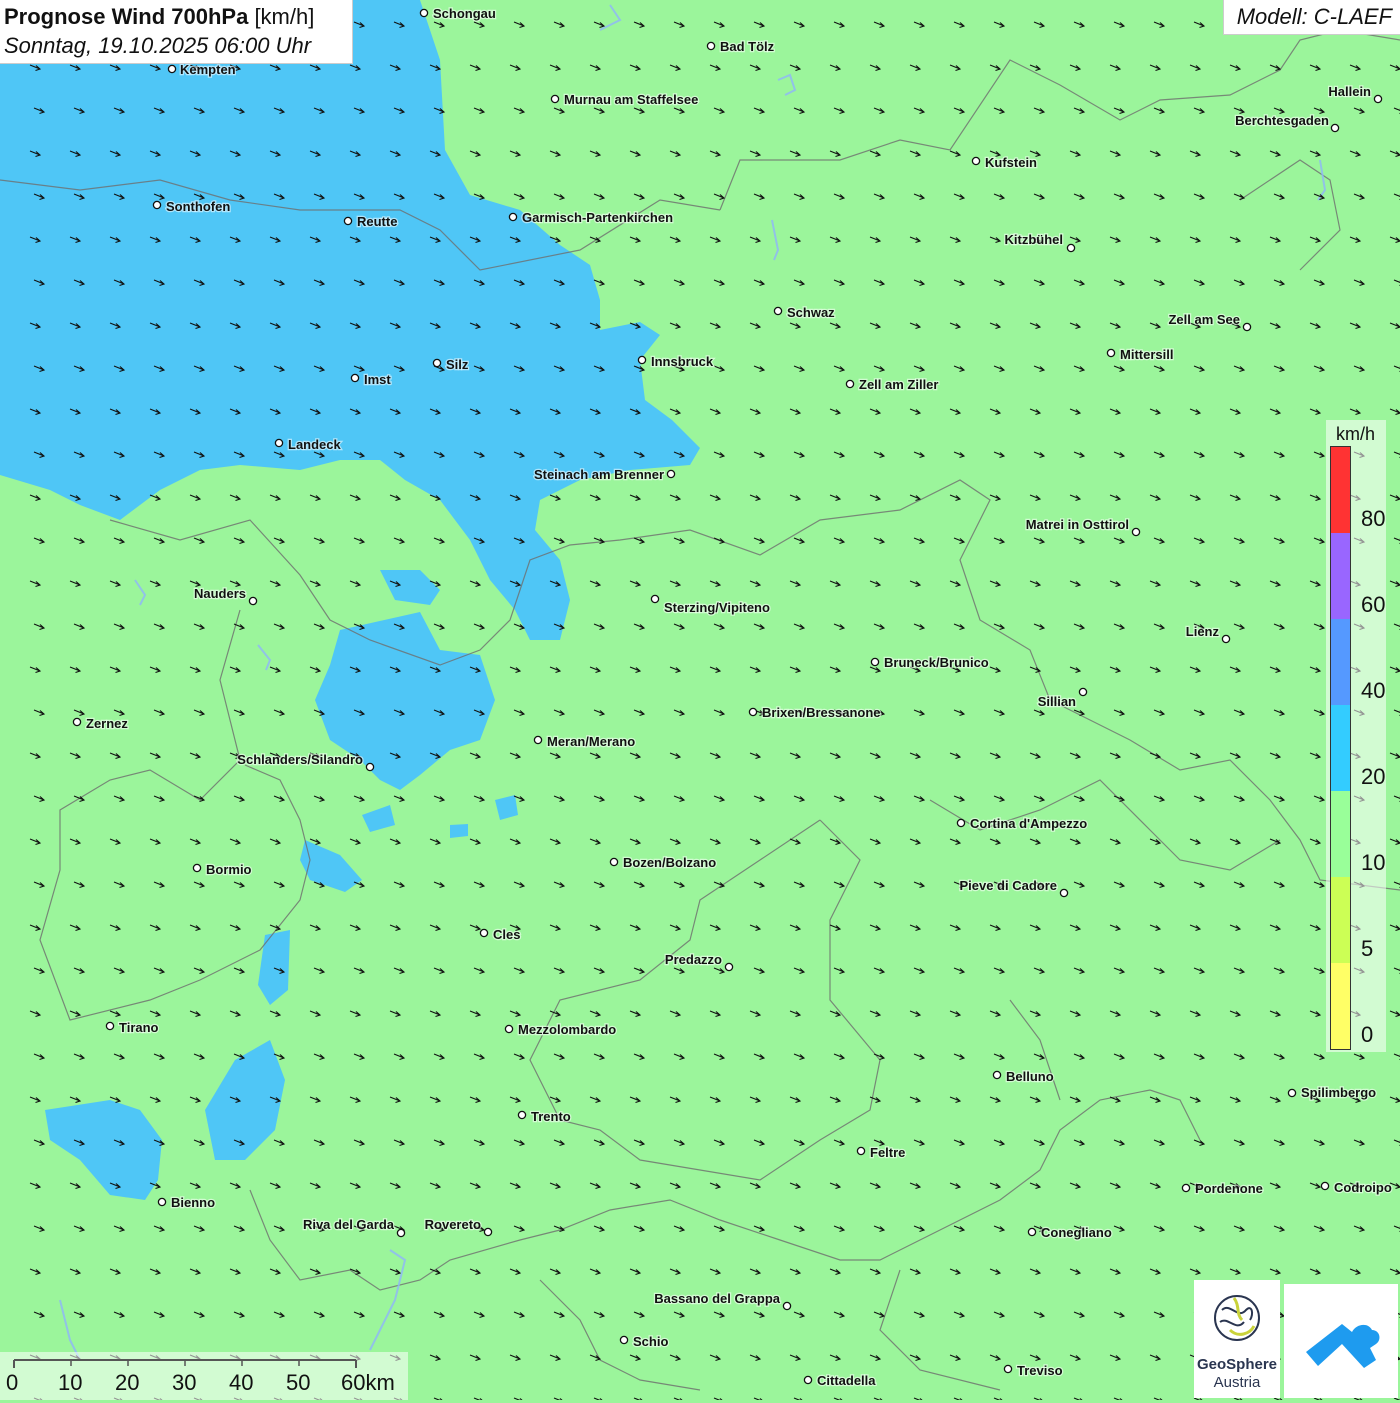  What do you see at coordinates (1034, 239) in the screenshot?
I see `city-label: Kitzbühel` at bounding box center [1034, 239].